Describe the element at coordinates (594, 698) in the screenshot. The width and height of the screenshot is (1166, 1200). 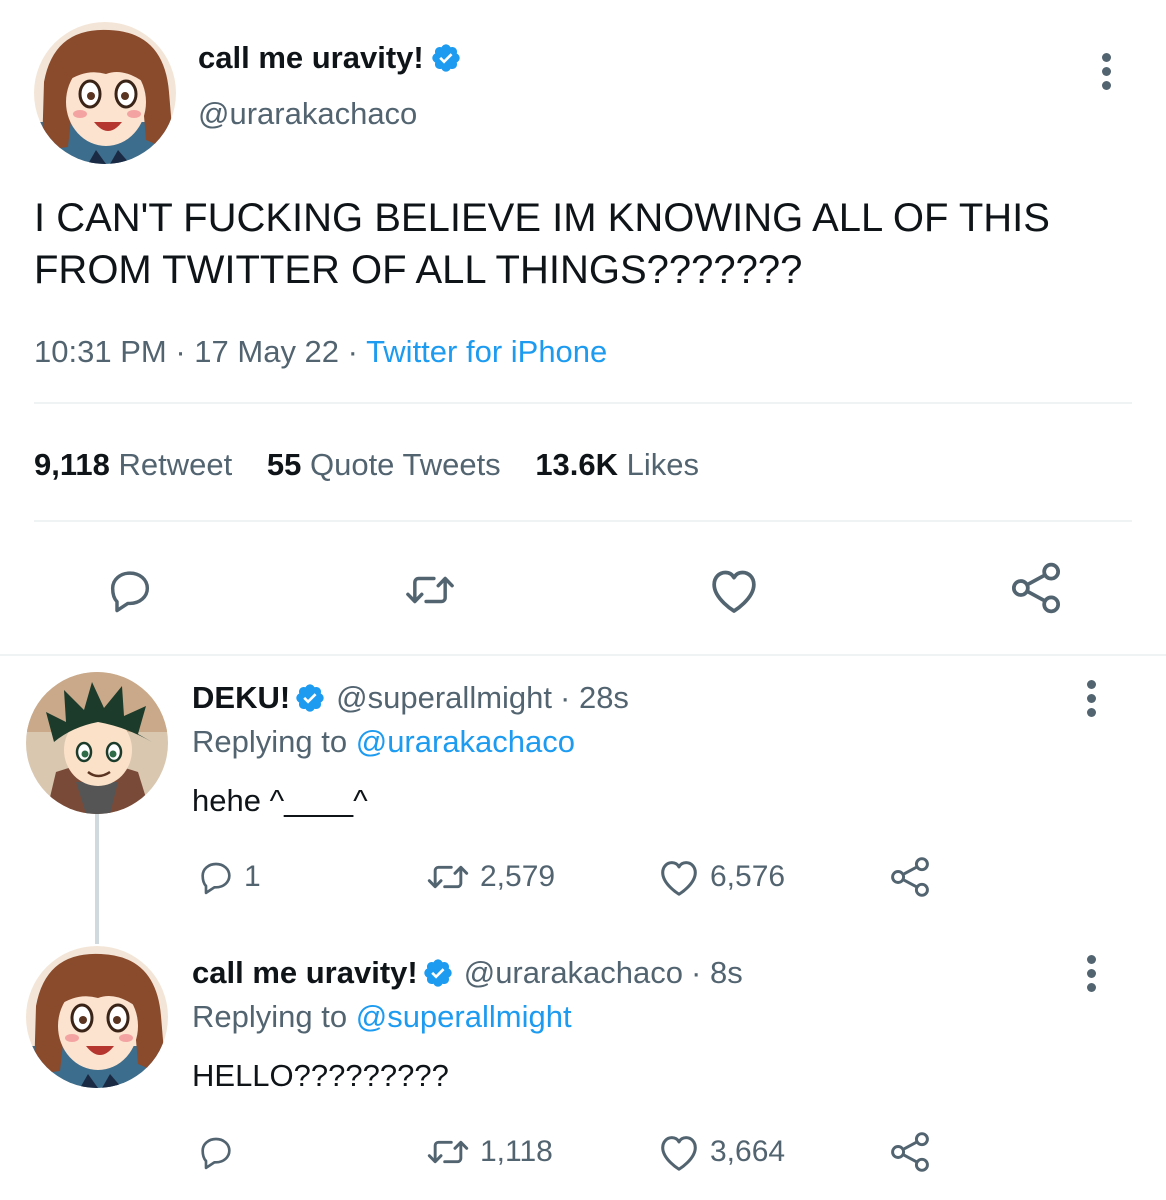
I see `reply-age: · 28s` at that location.